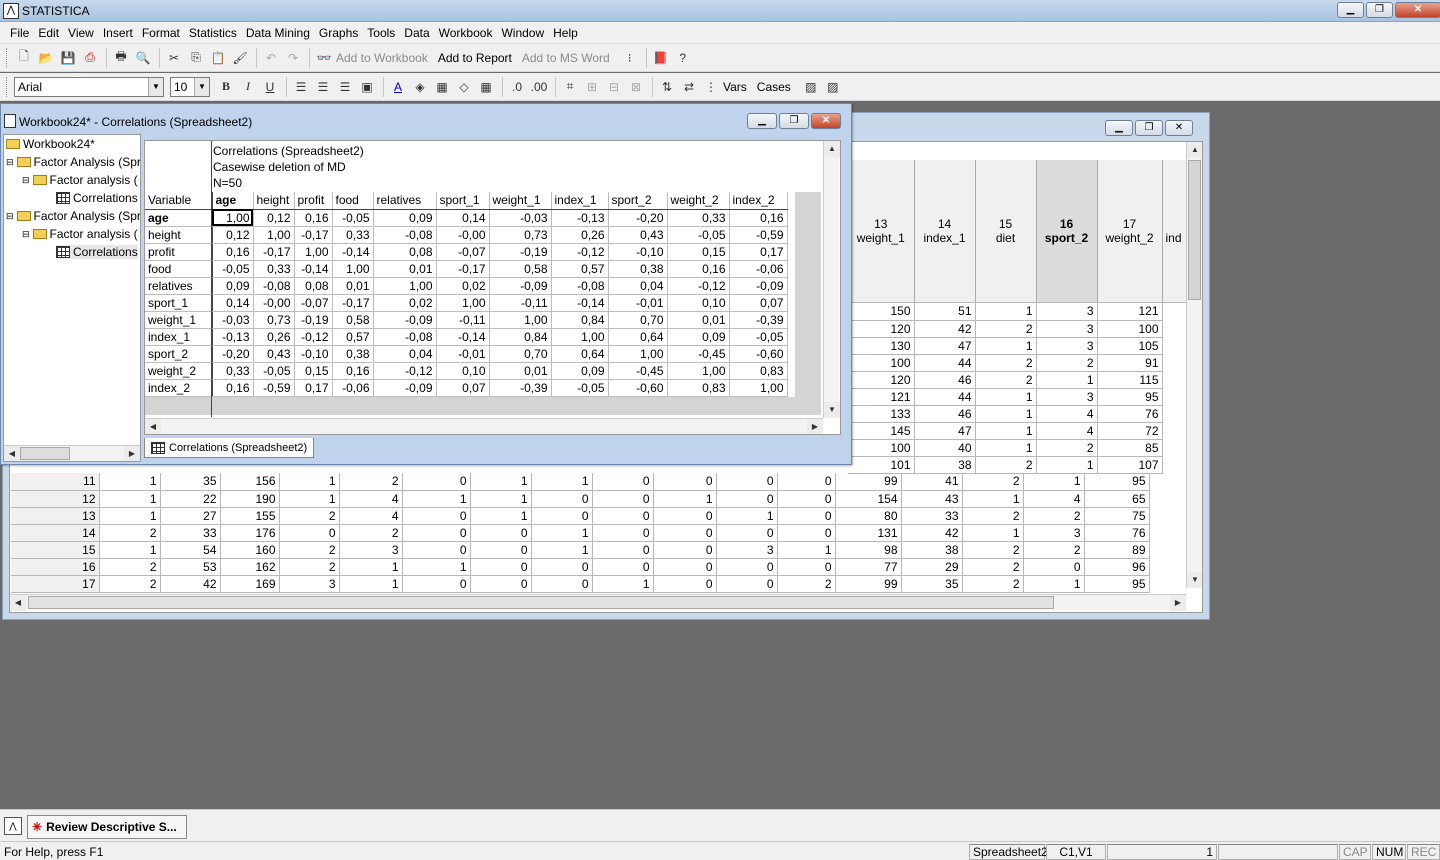 This screenshot has height=860, width=1440. What do you see at coordinates (270, 87) in the screenshot?
I see `underline-icon: U` at bounding box center [270, 87].